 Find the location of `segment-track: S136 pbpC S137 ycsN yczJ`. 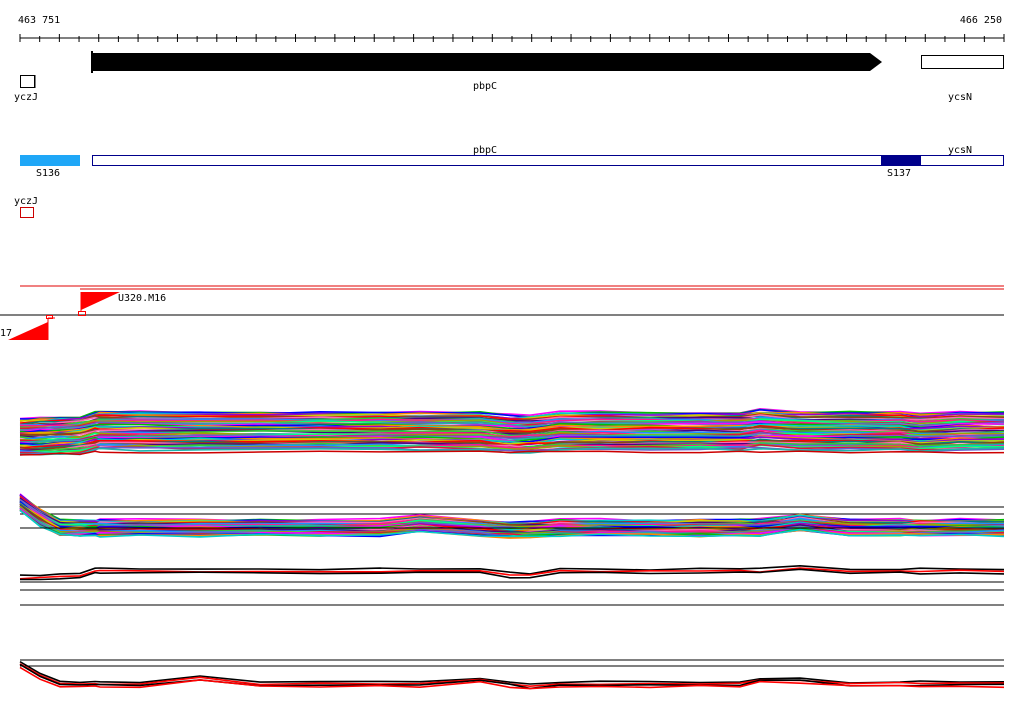

segment-track: S136 pbpC S137 ycsN yczJ is located at coordinates (509, 181).